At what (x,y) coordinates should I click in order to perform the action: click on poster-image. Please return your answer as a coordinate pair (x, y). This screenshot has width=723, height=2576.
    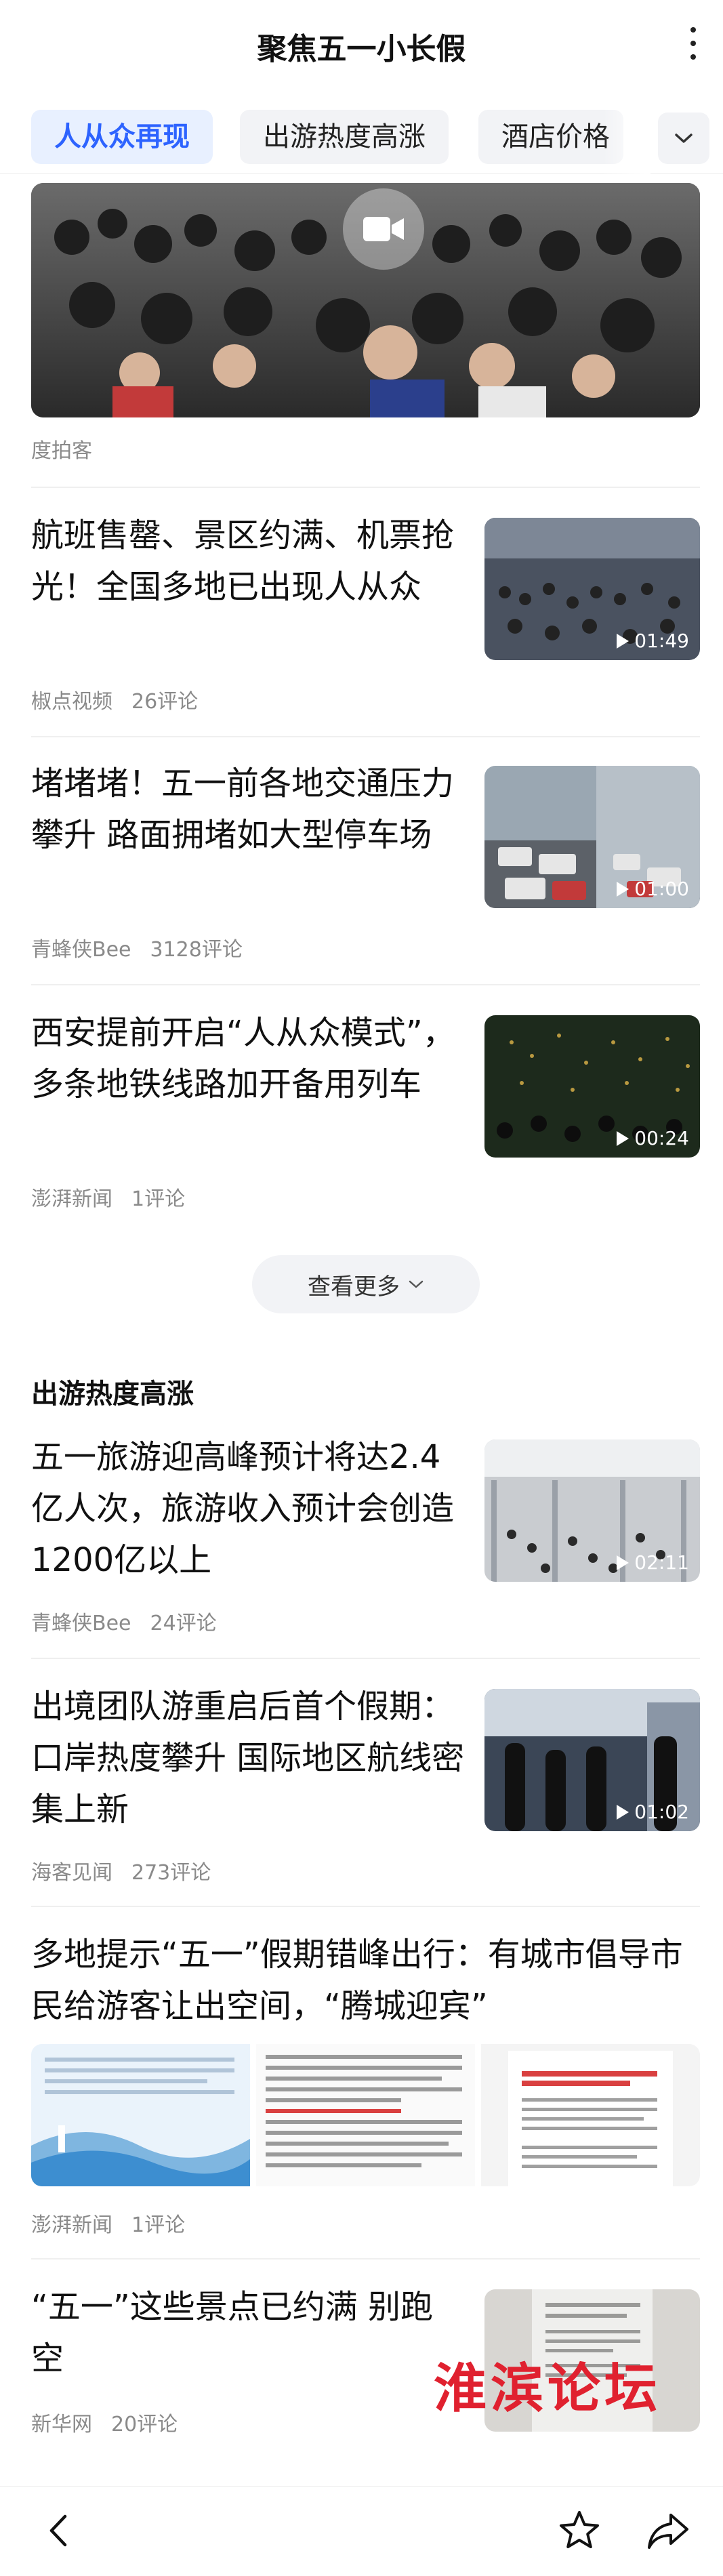
    Looking at the image, I should click on (140, 2115).